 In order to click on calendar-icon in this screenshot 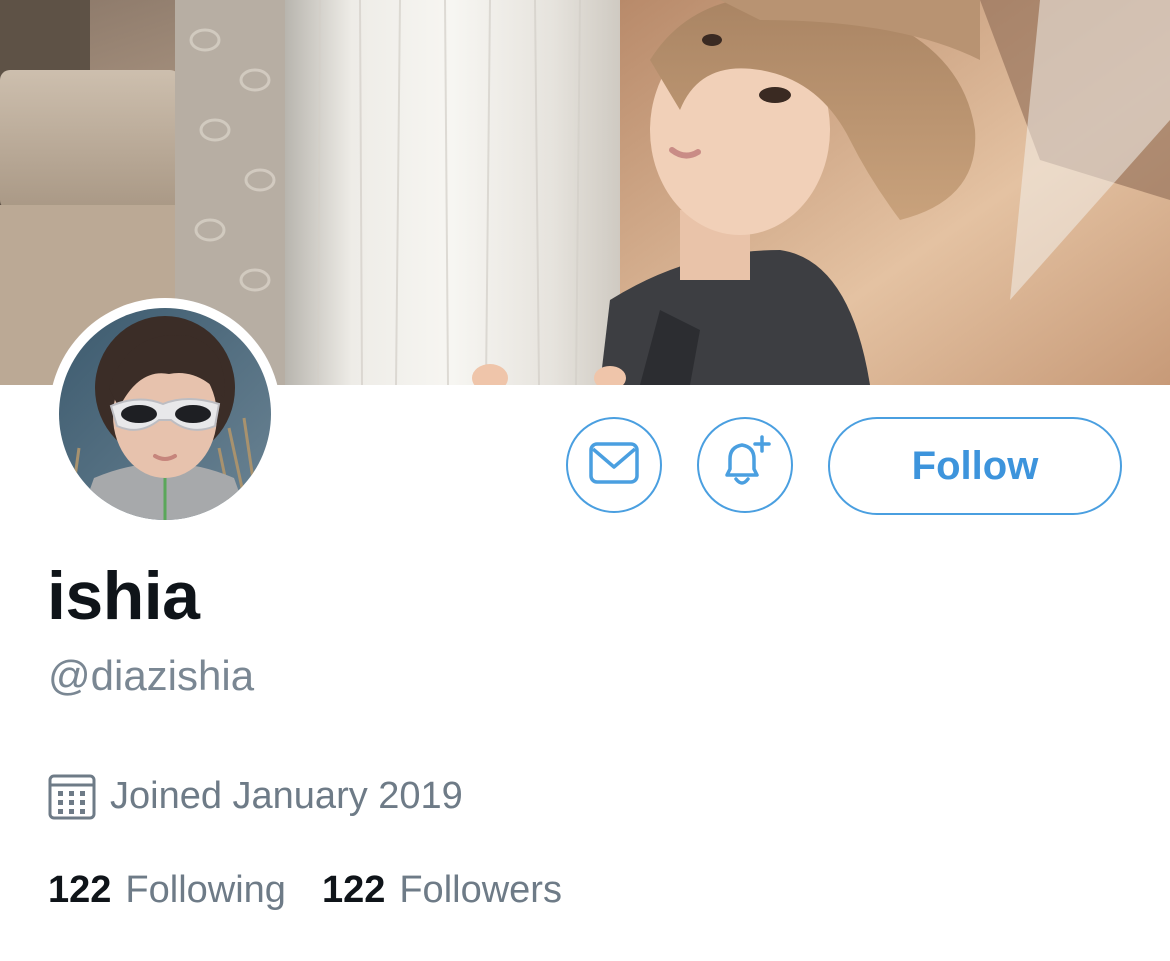, I will do `click(72, 796)`.